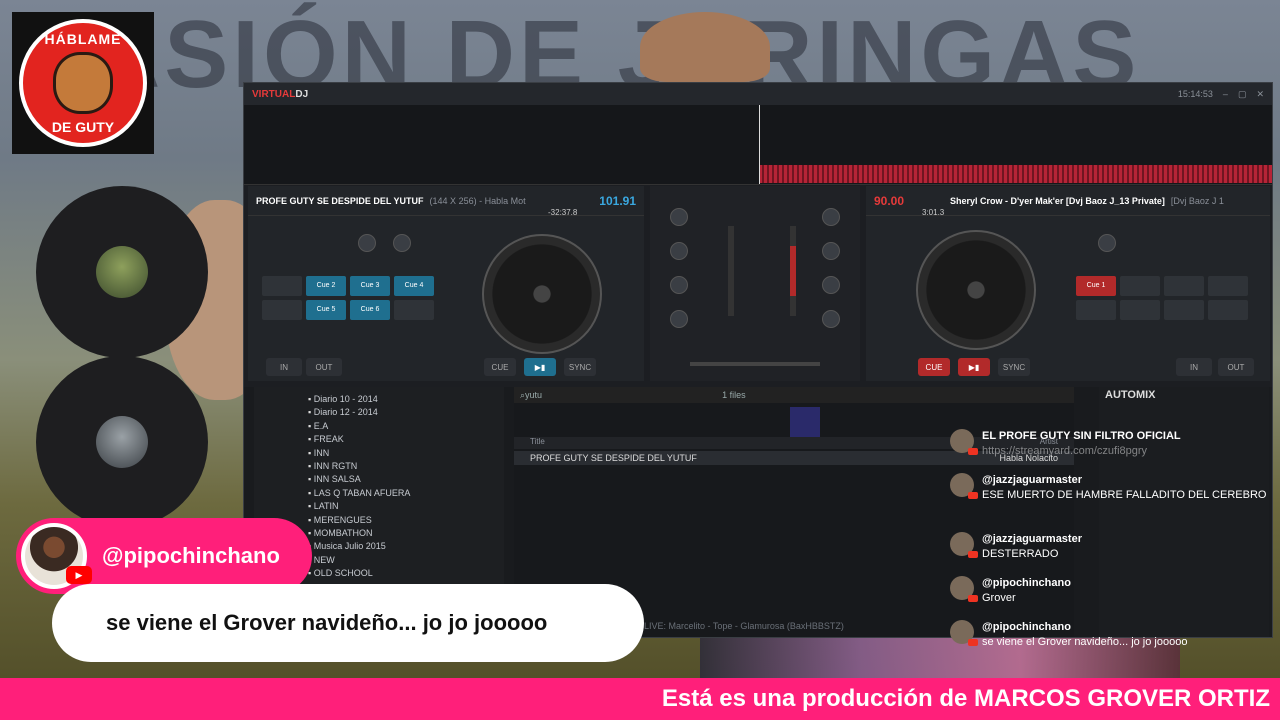 The height and width of the screenshot is (720, 1280). Describe the element at coordinates (477, 200) in the screenshot. I see `deck-left-meta: (144 X 256) - Habla Mot` at that location.